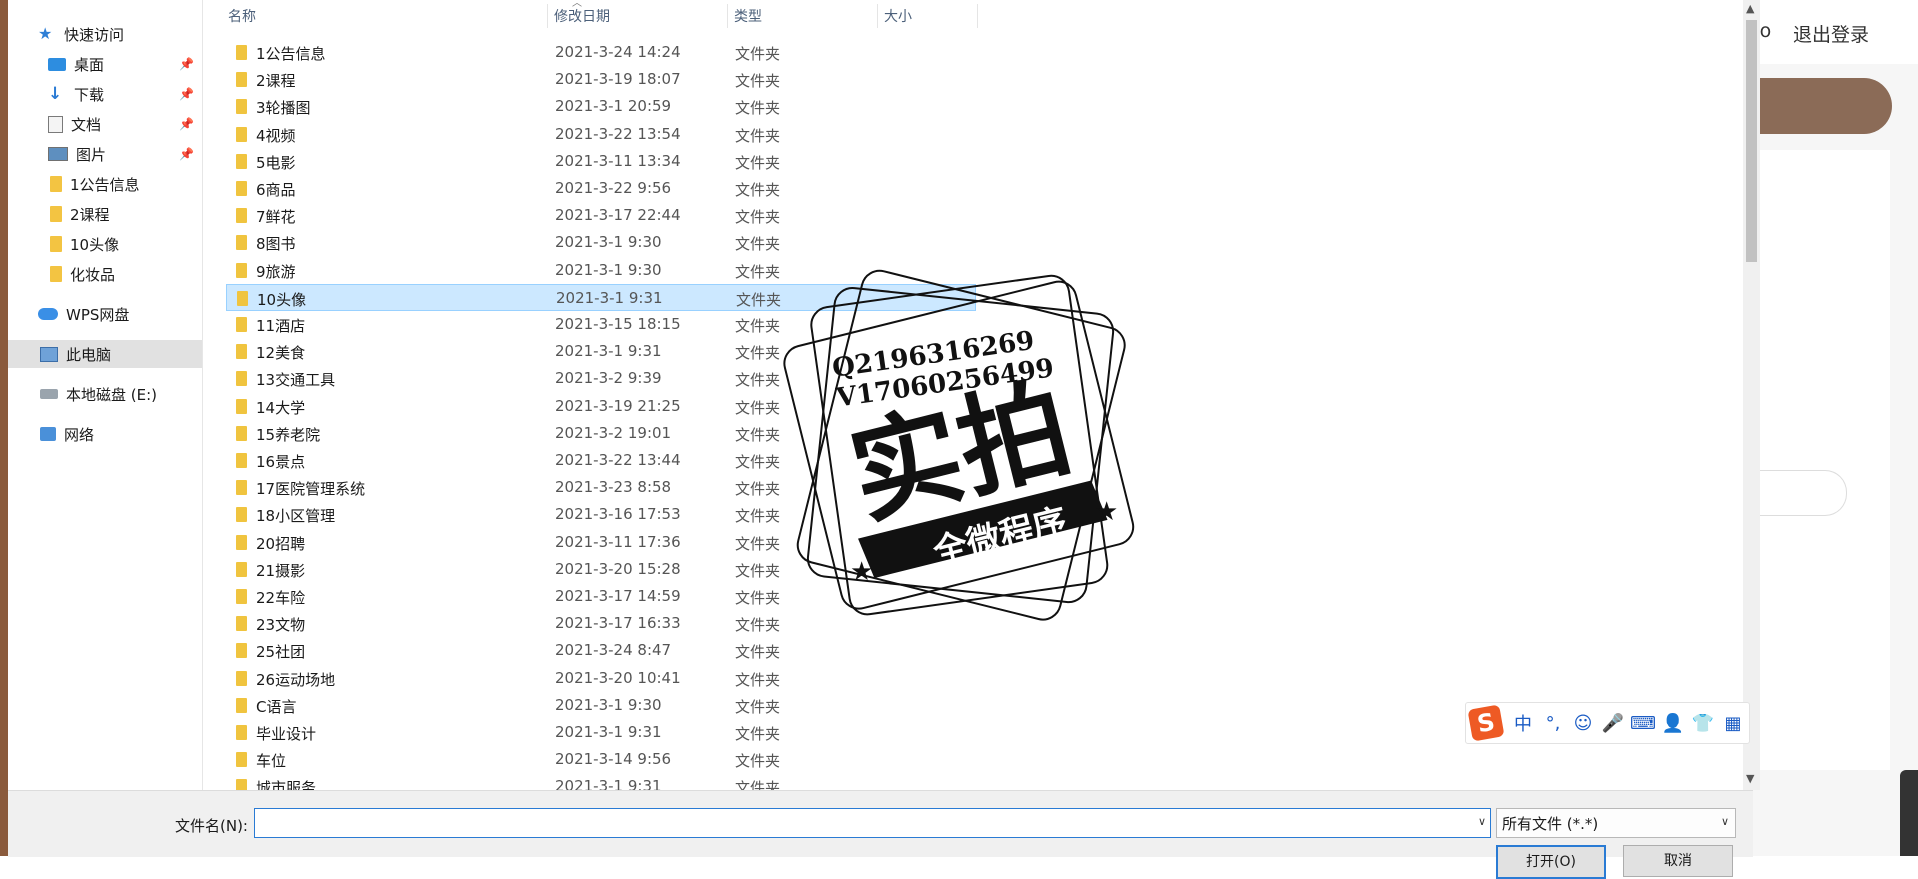  What do you see at coordinates (613, 432) in the screenshot?
I see `file-date: 2021-3-2 19:01` at bounding box center [613, 432].